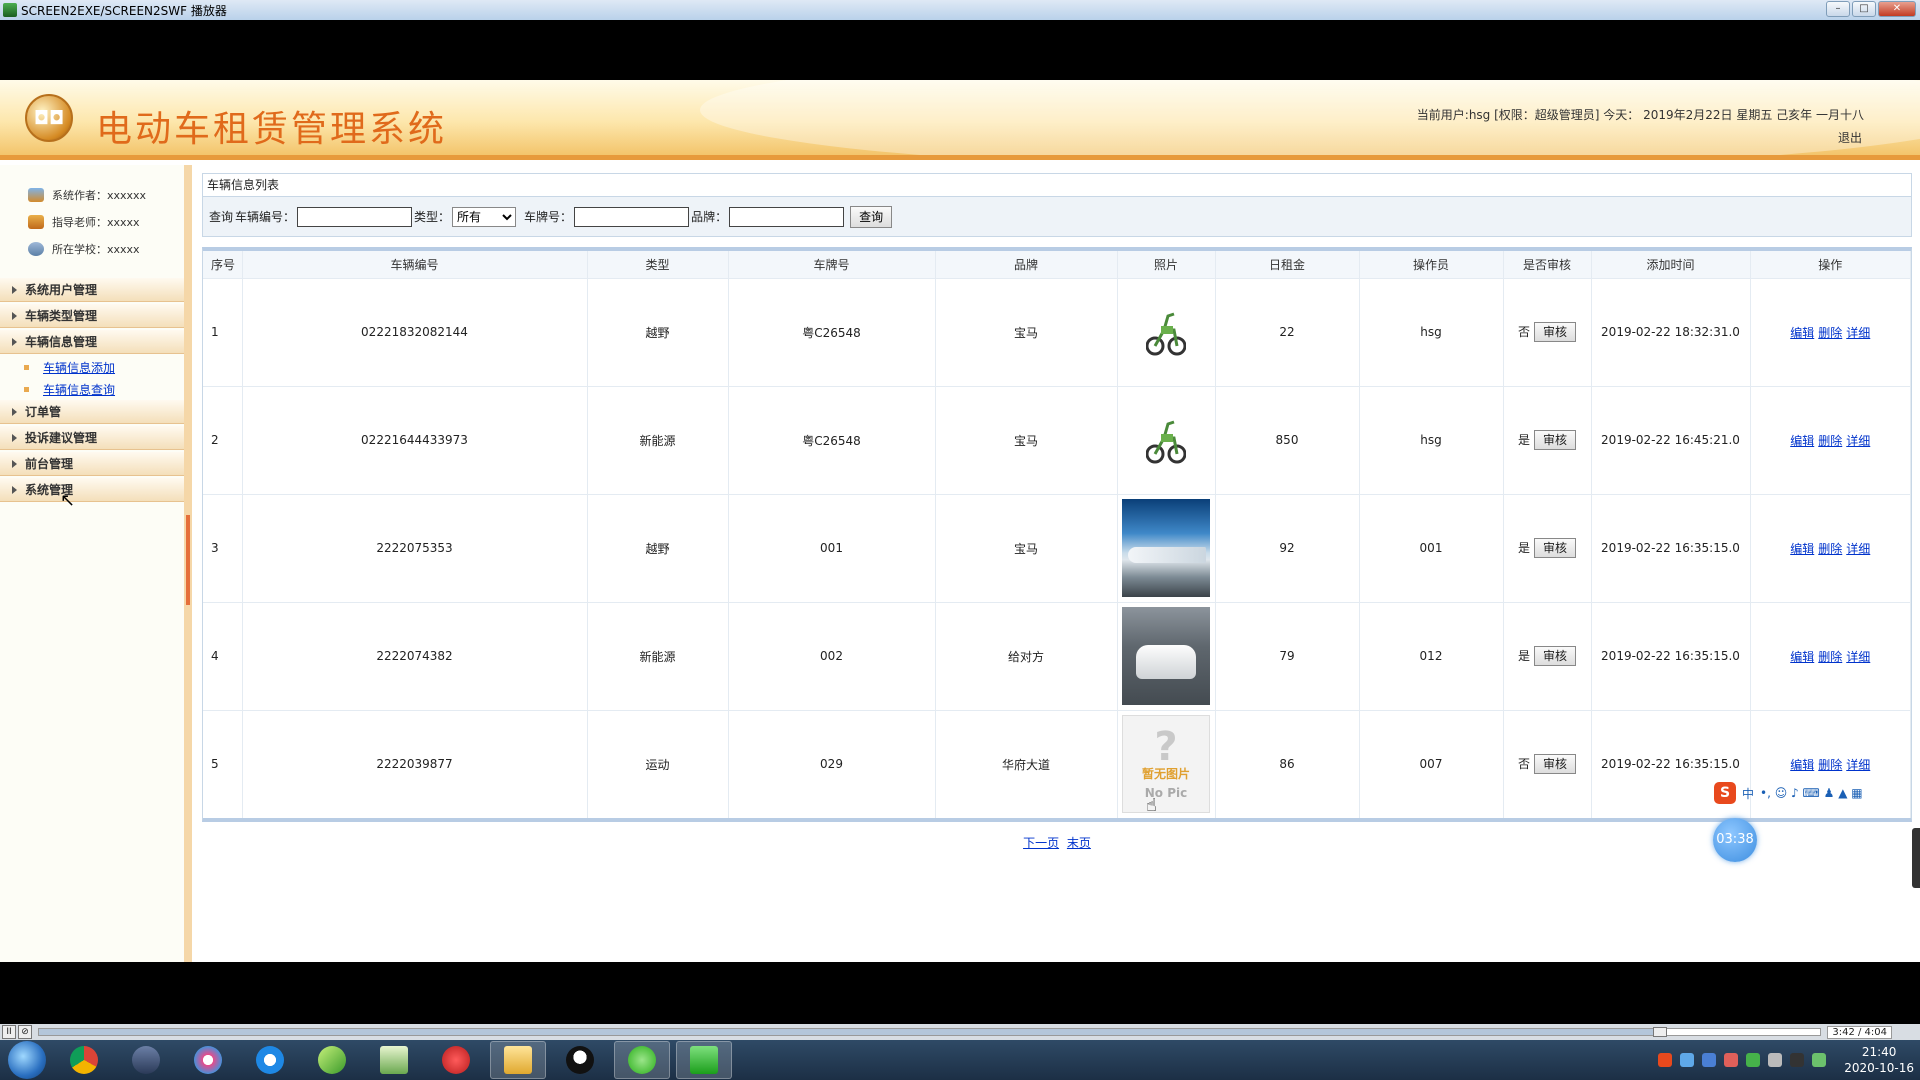 The image size is (1920, 1080). Describe the element at coordinates (223, 264) in the screenshot. I see `col-no: 序号` at that location.